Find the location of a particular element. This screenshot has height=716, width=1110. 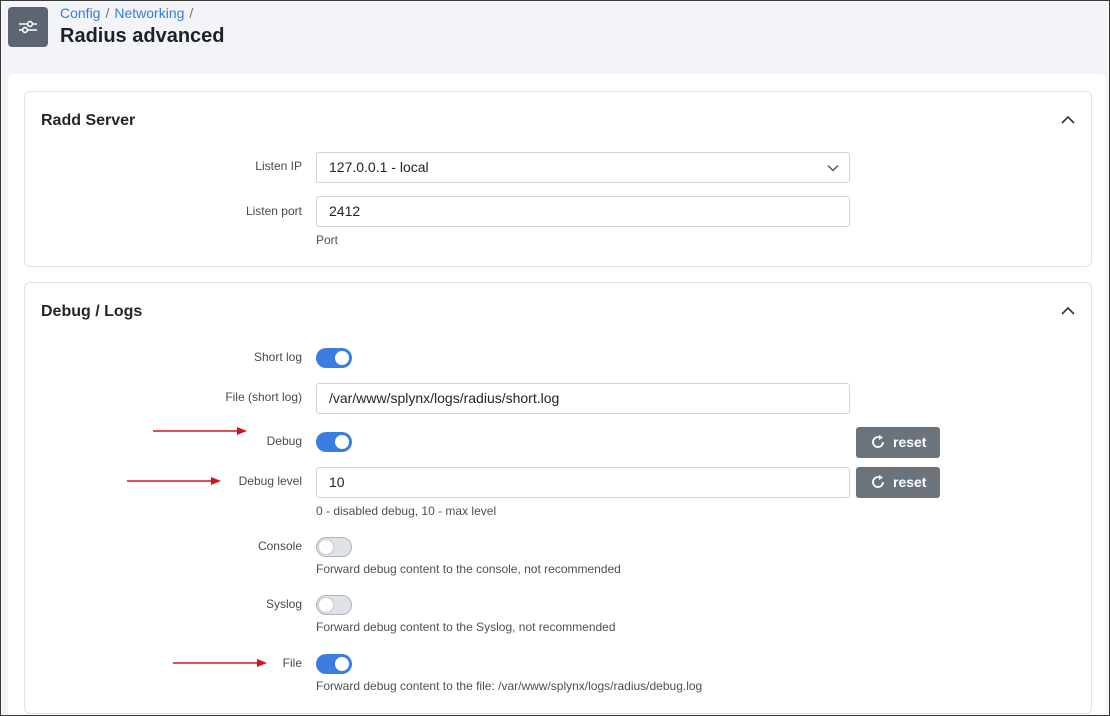

sliders-icon is located at coordinates (28, 27).